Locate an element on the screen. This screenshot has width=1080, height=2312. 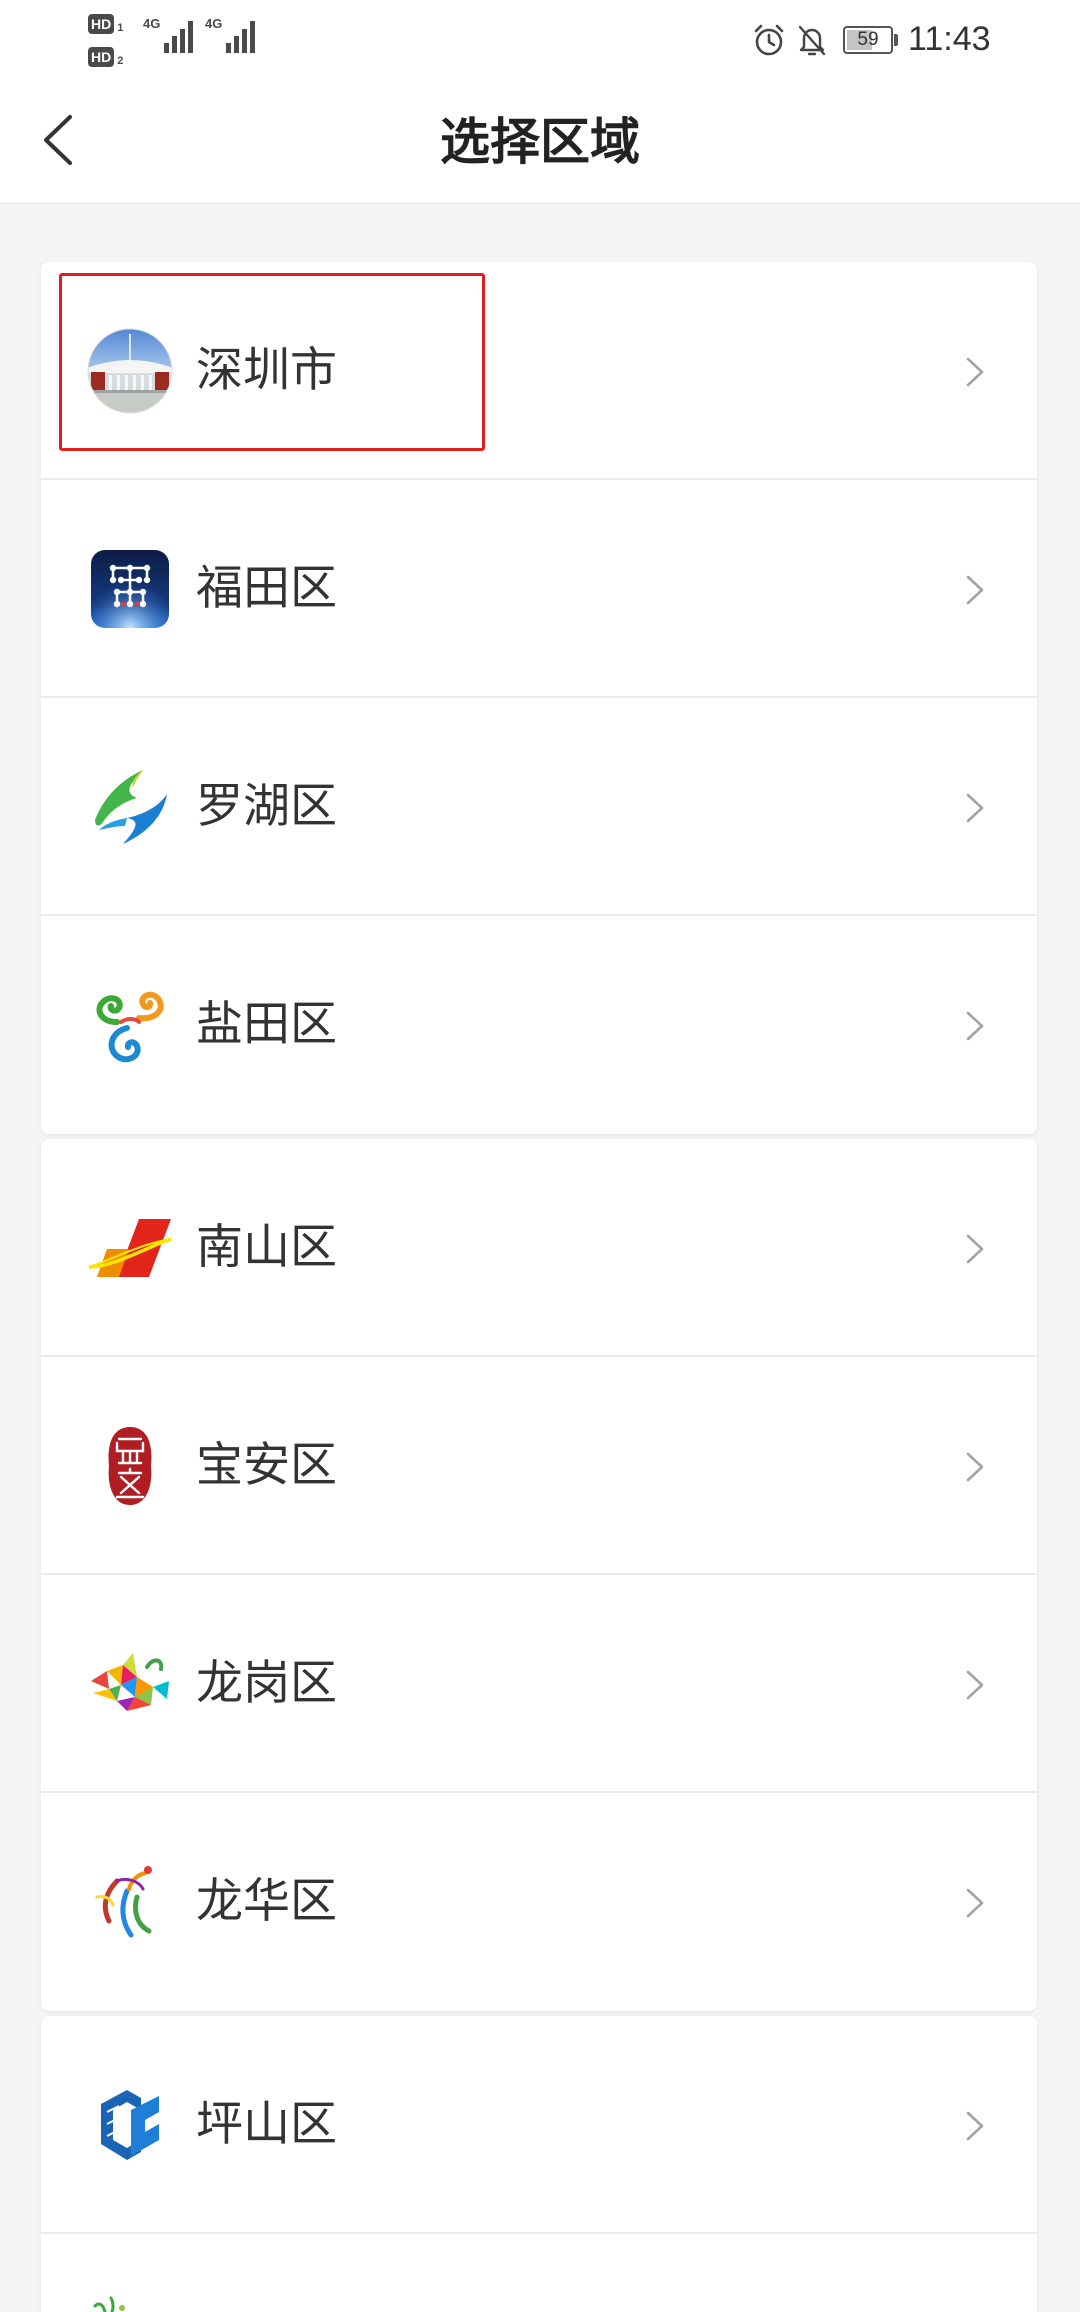
region-item-next is located at coordinates (539, 2273).